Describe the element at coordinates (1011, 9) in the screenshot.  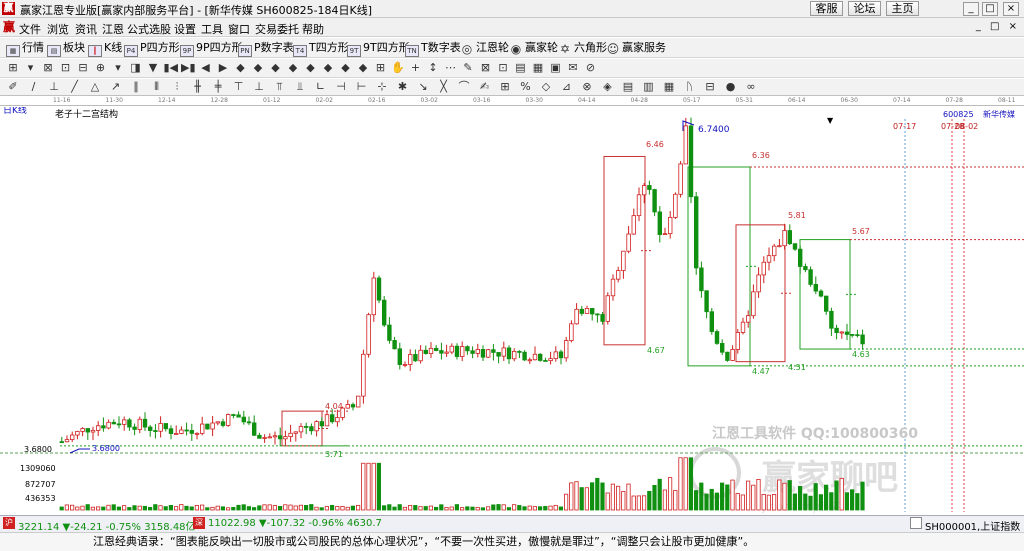
I see `close-button: ×` at that location.